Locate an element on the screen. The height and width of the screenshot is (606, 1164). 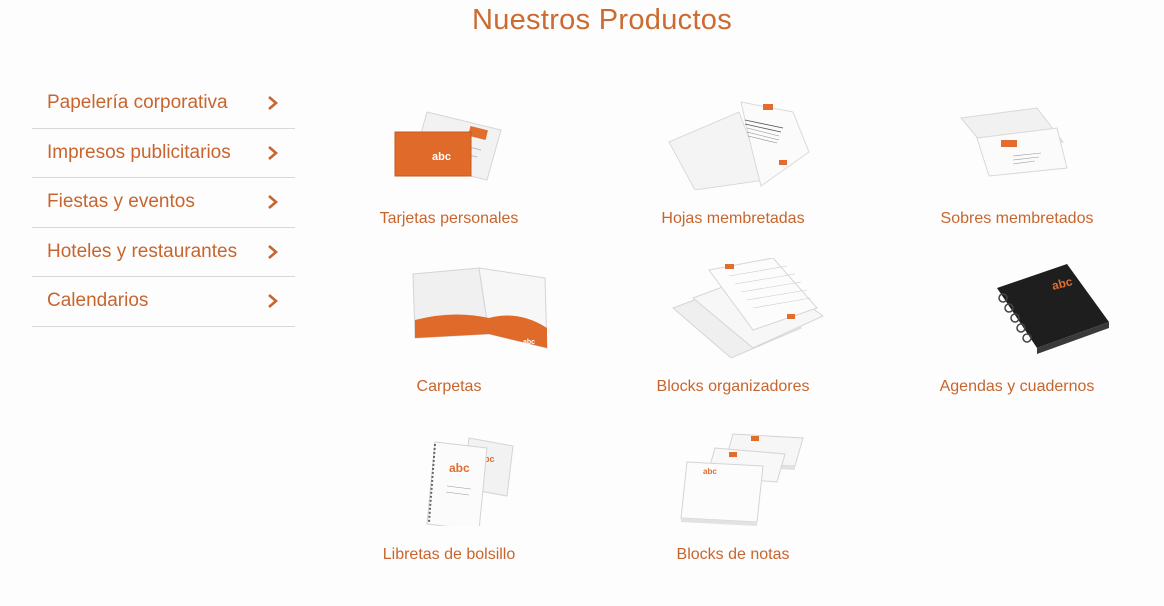
product-card-agendas-y-cuadernos: abc Agendas y cuadernos is located at coordinates (1017, 327).